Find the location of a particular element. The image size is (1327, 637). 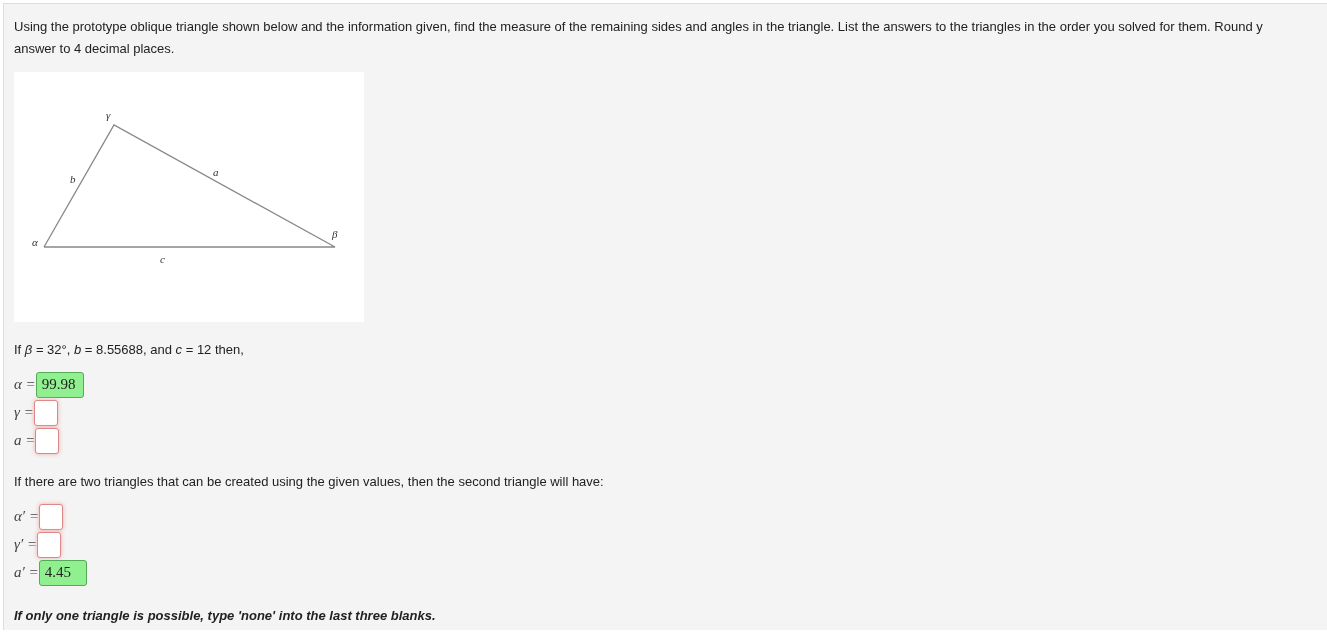

vertex-label: γ is located at coordinates (108, 115).